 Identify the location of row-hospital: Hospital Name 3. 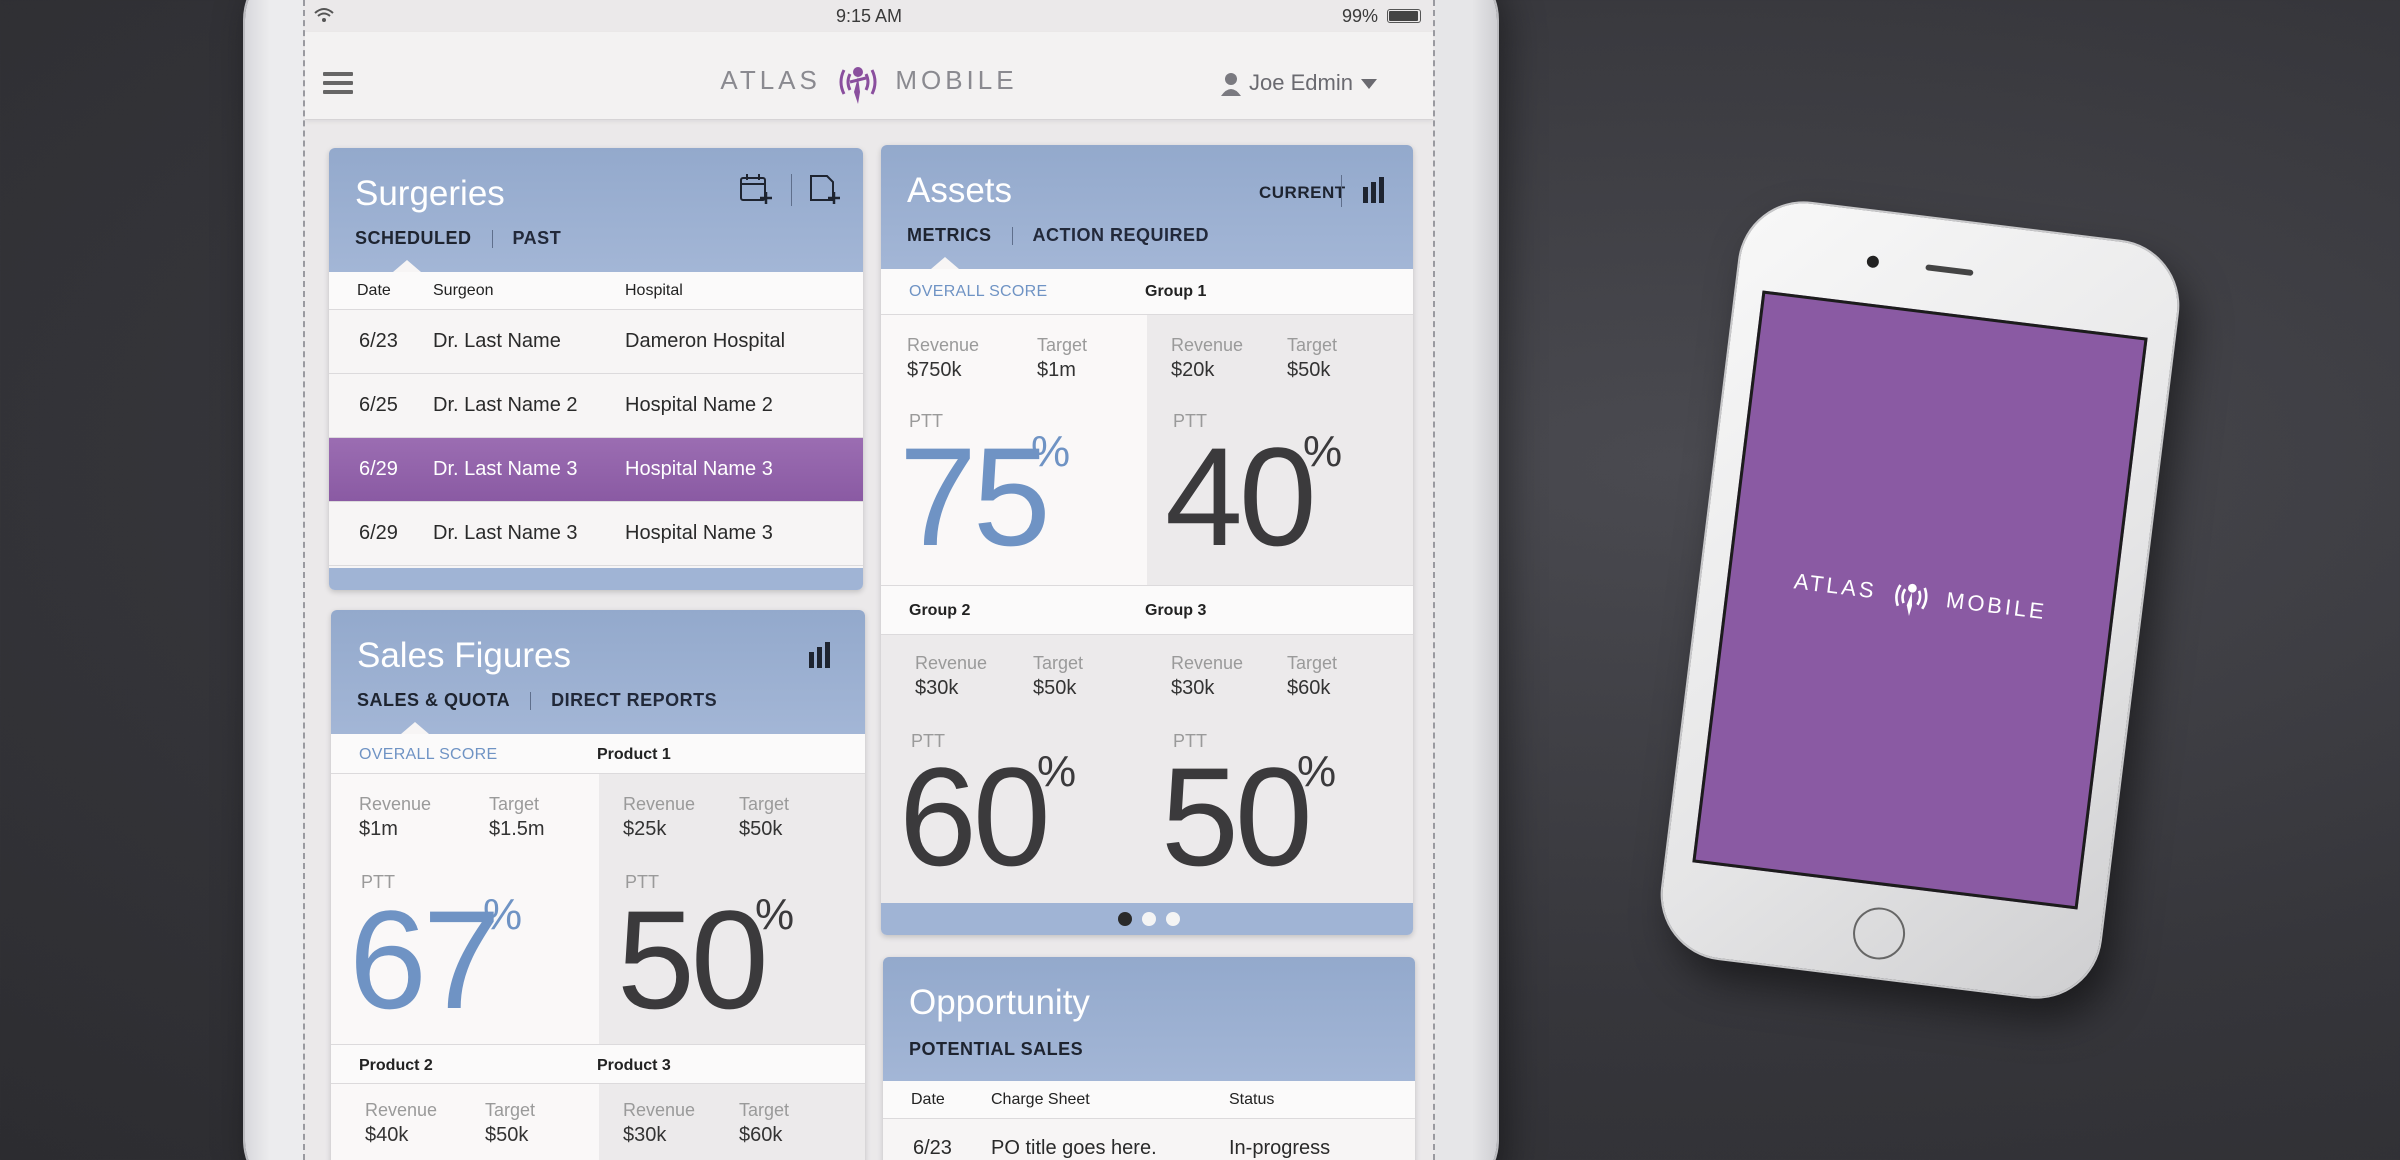
(699, 469).